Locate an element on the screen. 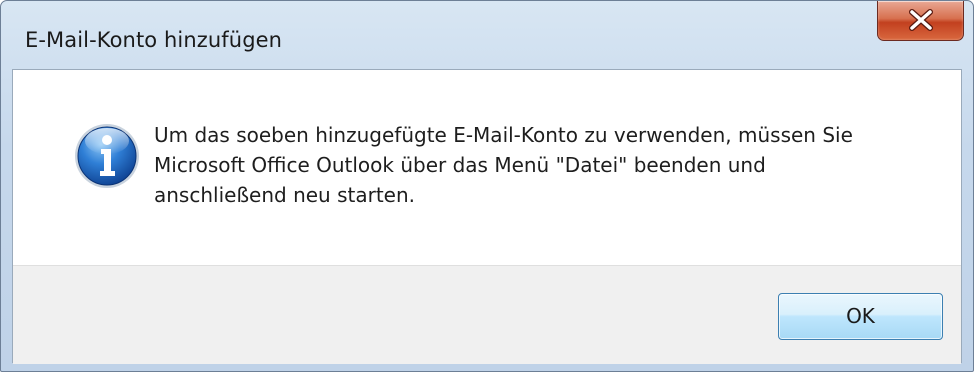 Image resolution: width=976 pixels, height=374 pixels. info-icon is located at coordinates (107, 156).